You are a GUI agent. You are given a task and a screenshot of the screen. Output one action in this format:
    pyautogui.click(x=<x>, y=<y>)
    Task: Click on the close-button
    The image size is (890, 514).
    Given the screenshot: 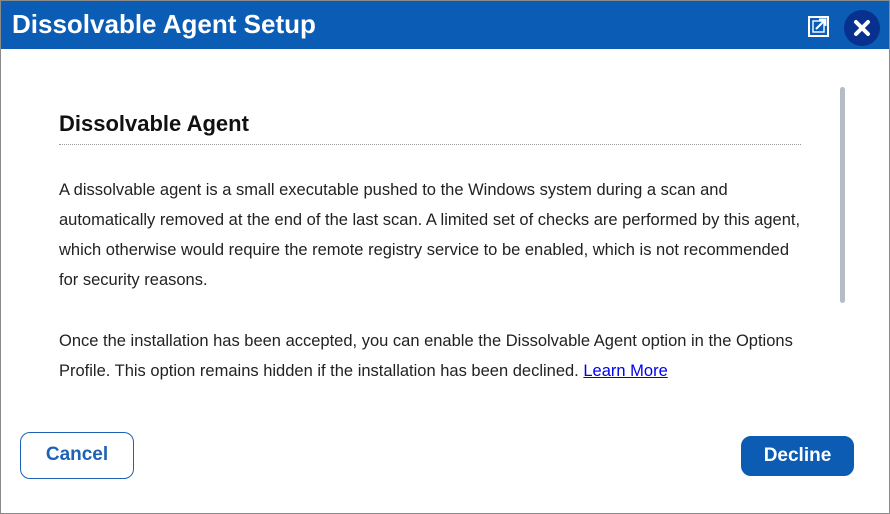 What is the action you would take?
    pyautogui.click(x=862, y=28)
    